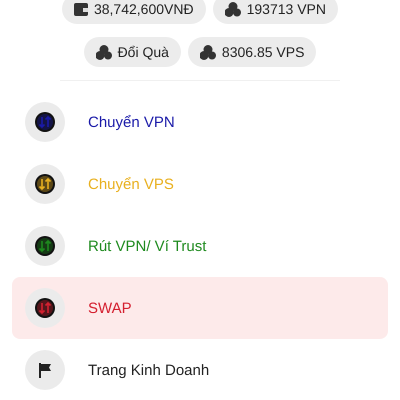 Image resolution: width=400 pixels, height=400 pixels. What do you see at coordinates (131, 122) in the screenshot?
I see `menu-label: Chuyển VPN` at bounding box center [131, 122].